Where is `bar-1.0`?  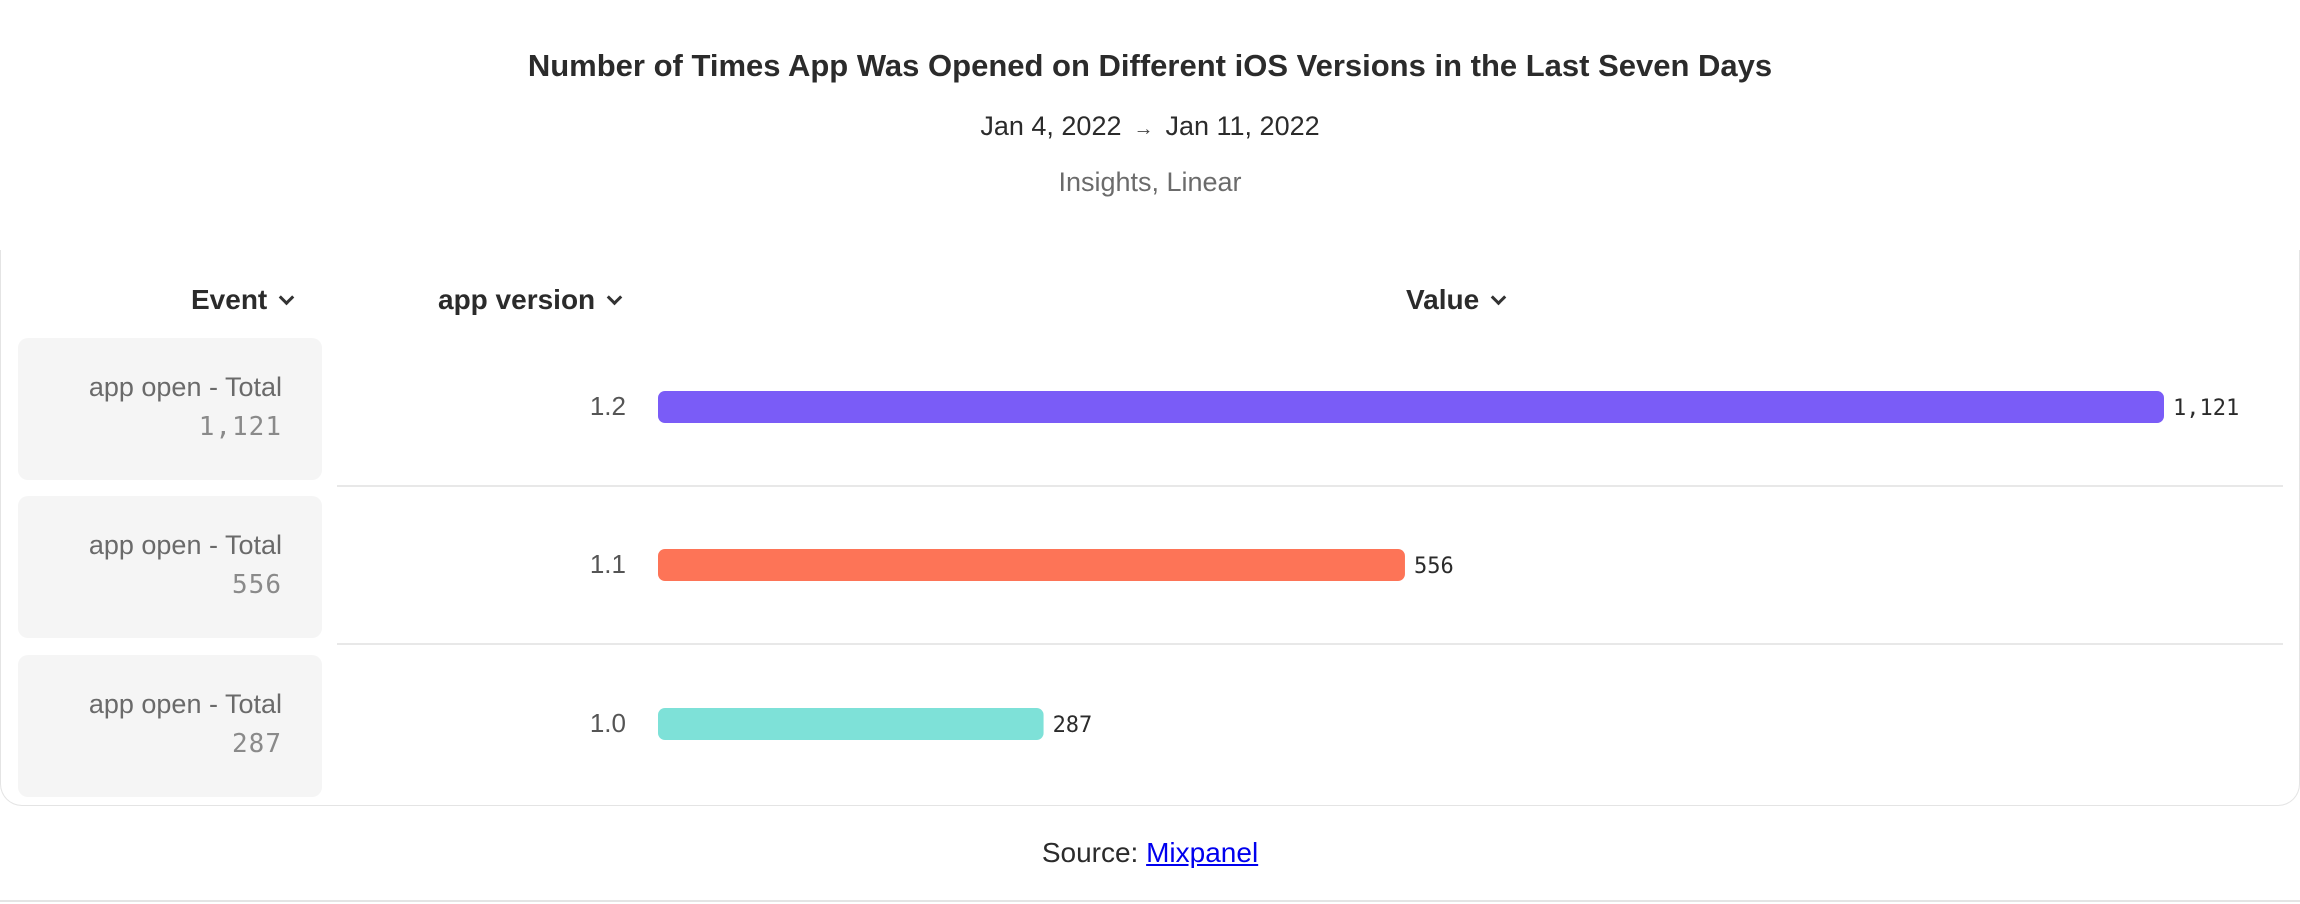 bar-1.0 is located at coordinates (851, 724).